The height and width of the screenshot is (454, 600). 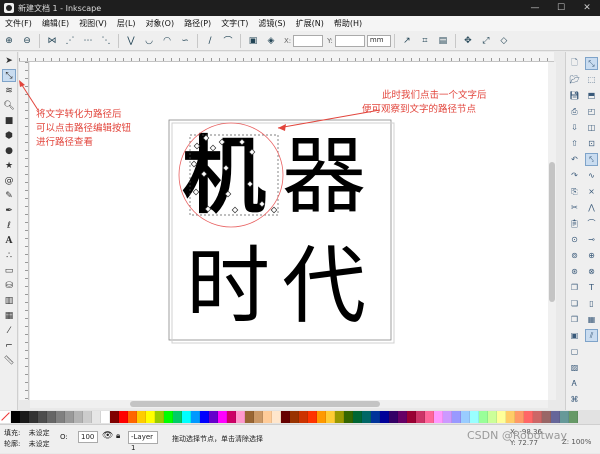 I want to click on stroke-value: 未设定, so click(x=39, y=444).